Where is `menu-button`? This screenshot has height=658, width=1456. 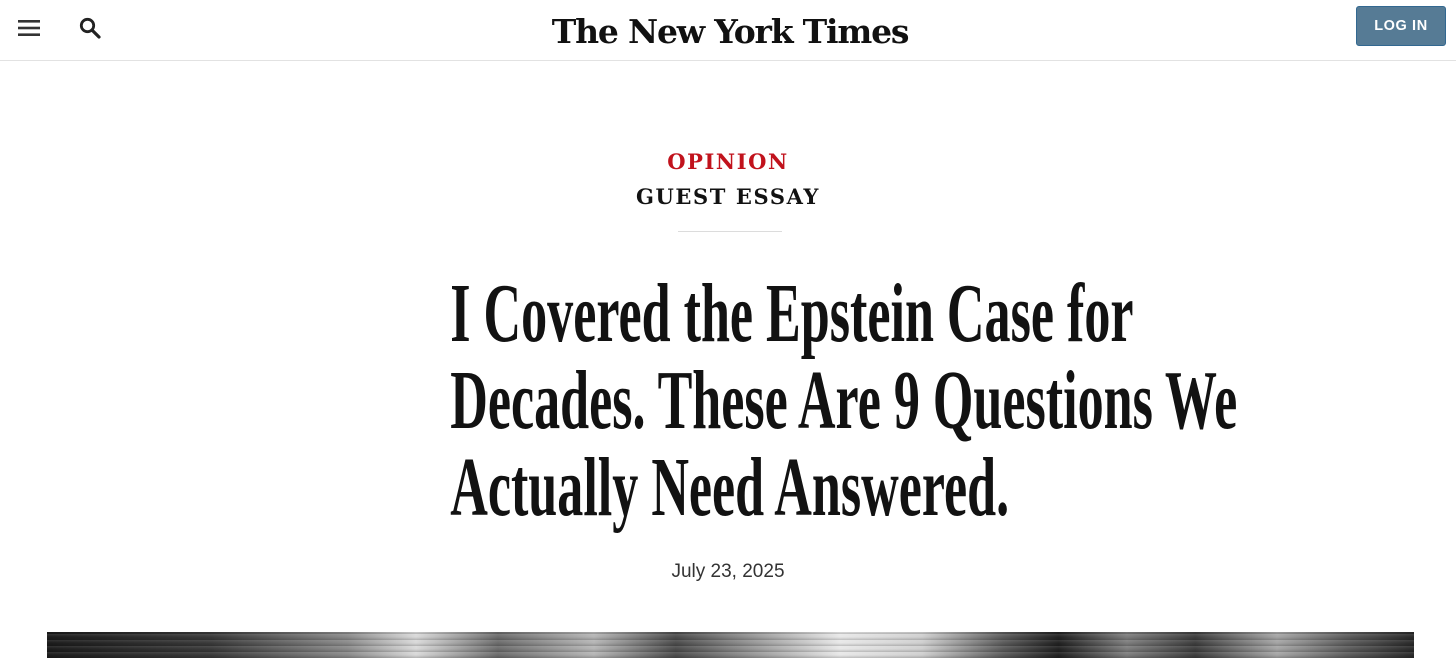
menu-button is located at coordinates (29, 30).